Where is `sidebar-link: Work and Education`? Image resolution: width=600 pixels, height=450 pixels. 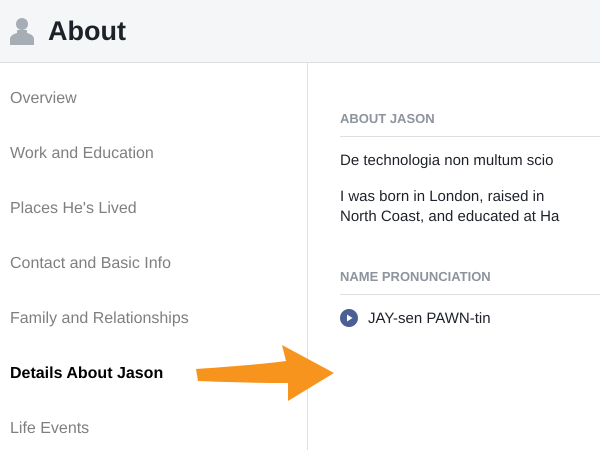
sidebar-link: Work and Education is located at coordinates (77, 154).